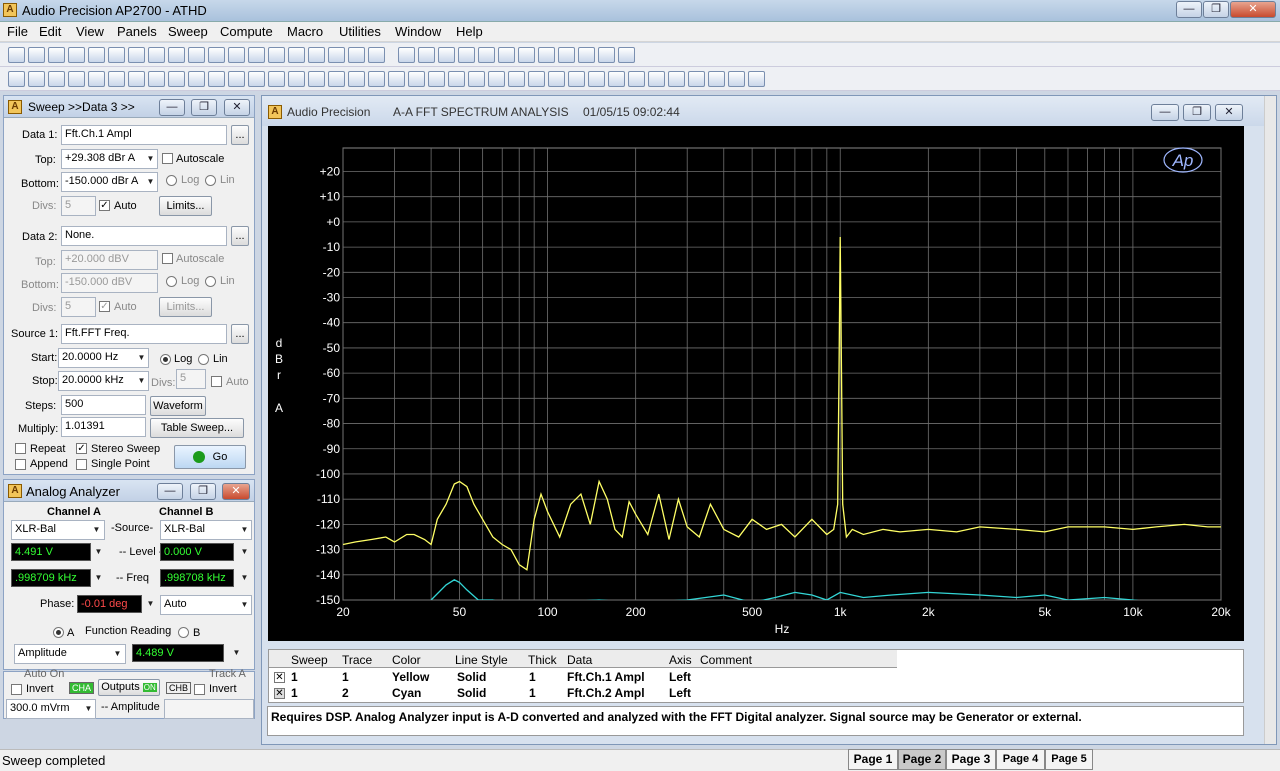 The image size is (1280, 771). I want to click on steps-field: 500, so click(103, 405).